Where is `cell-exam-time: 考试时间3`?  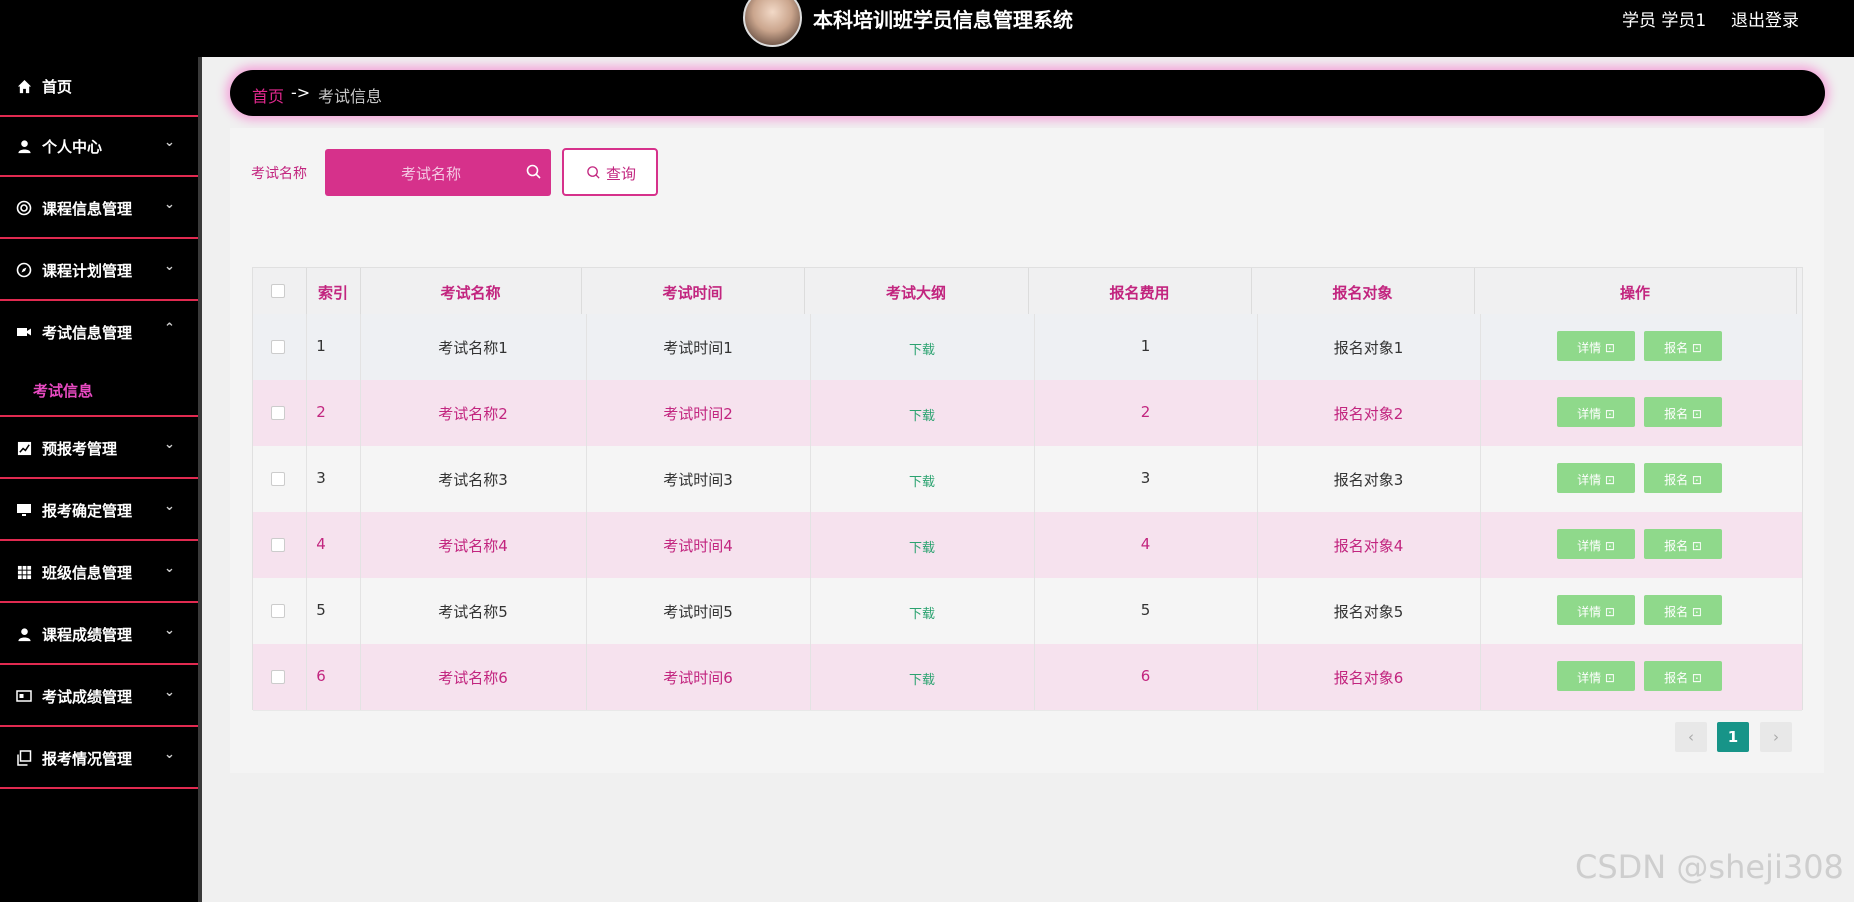 cell-exam-time: 考试时间3 is located at coordinates (698, 480).